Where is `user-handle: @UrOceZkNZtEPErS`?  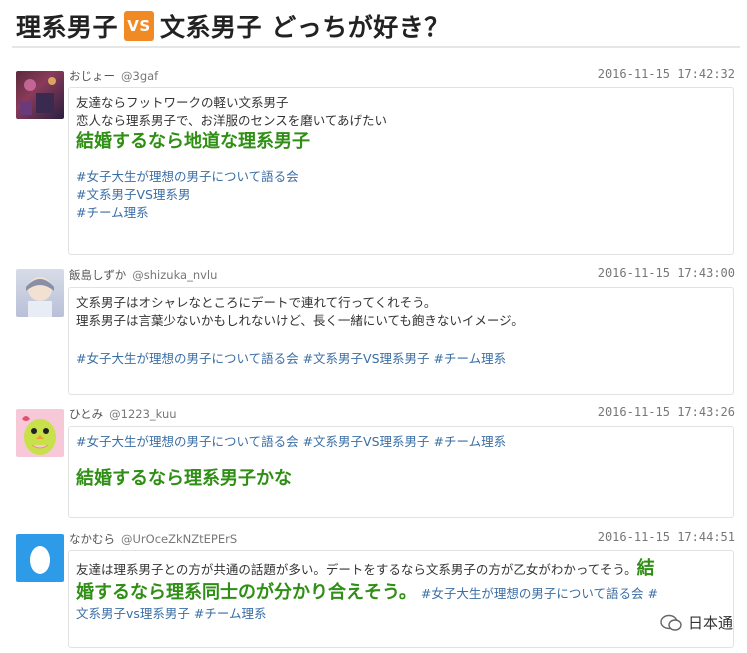 user-handle: @UrOceZkNZtEPErS is located at coordinates (179, 539).